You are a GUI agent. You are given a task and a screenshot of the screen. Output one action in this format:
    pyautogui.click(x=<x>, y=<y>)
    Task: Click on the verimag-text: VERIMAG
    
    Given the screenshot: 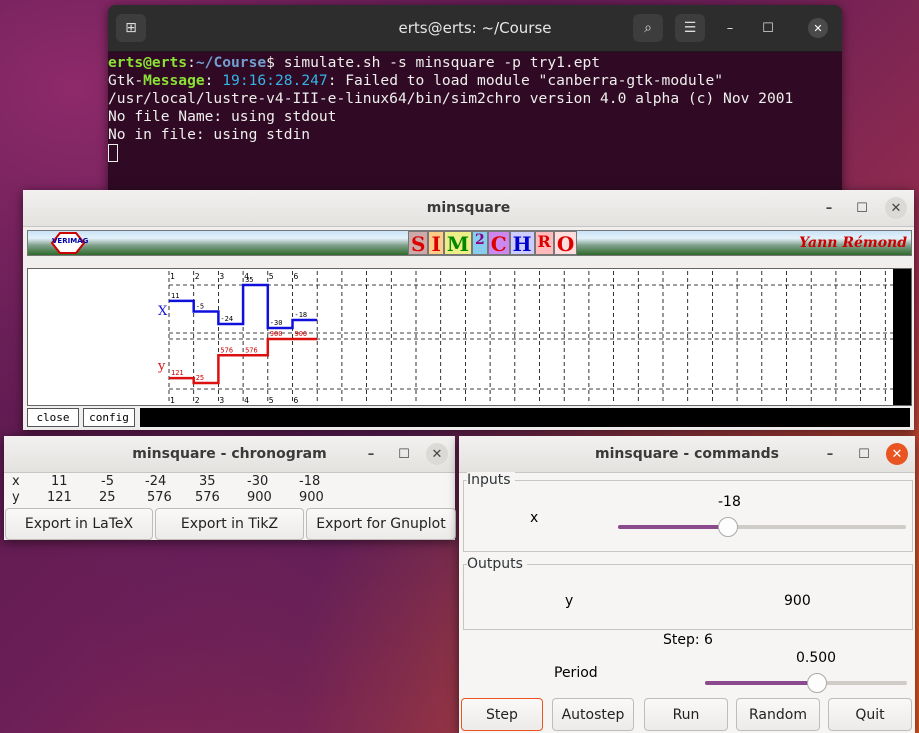 What is the action you would take?
    pyautogui.click(x=70, y=241)
    